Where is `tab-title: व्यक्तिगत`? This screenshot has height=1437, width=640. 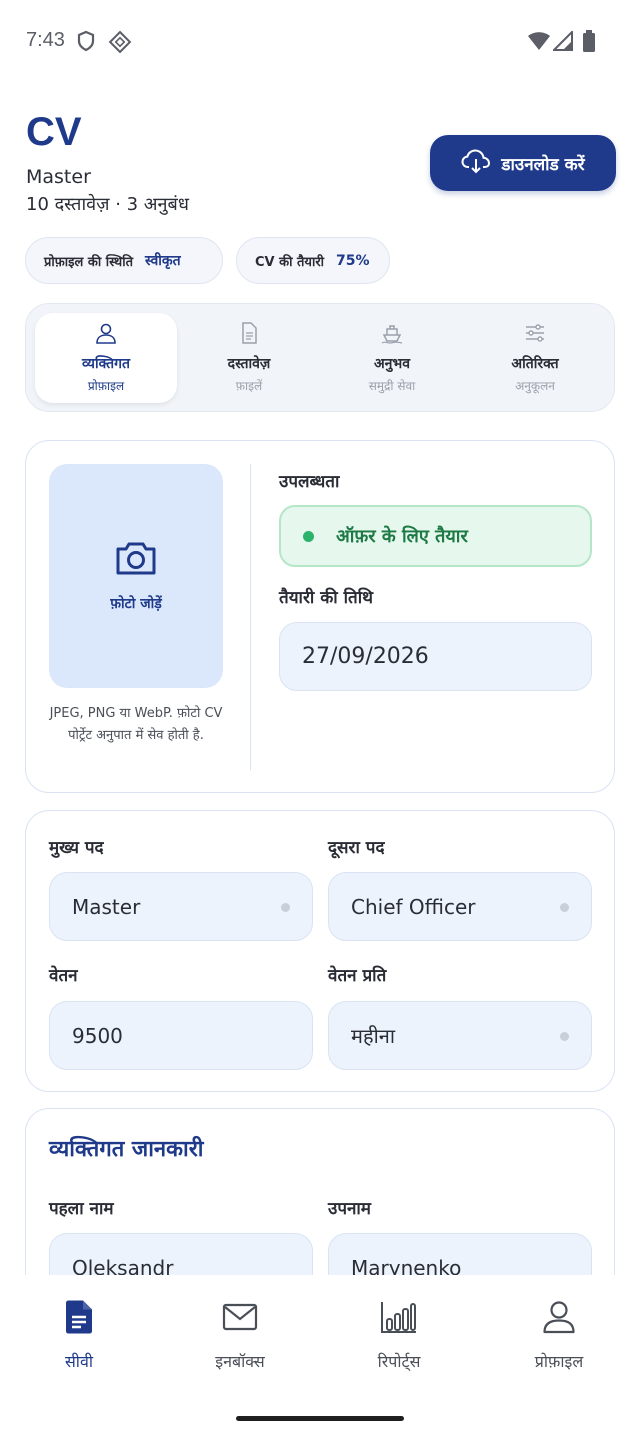 tab-title: व्यक्तिगत is located at coordinates (106, 364).